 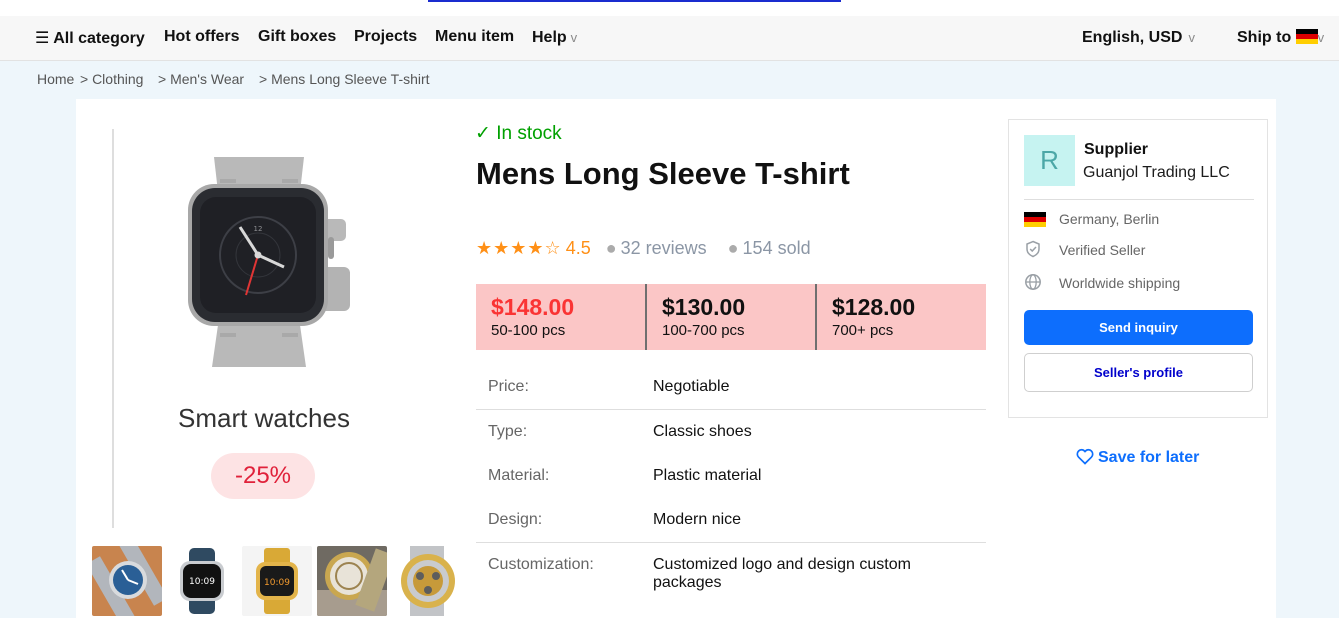 What do you see at coordinates (664, 248) in the screenshot?
I see `reviews-count: 32 reviews` at bounding box center [664, 248].